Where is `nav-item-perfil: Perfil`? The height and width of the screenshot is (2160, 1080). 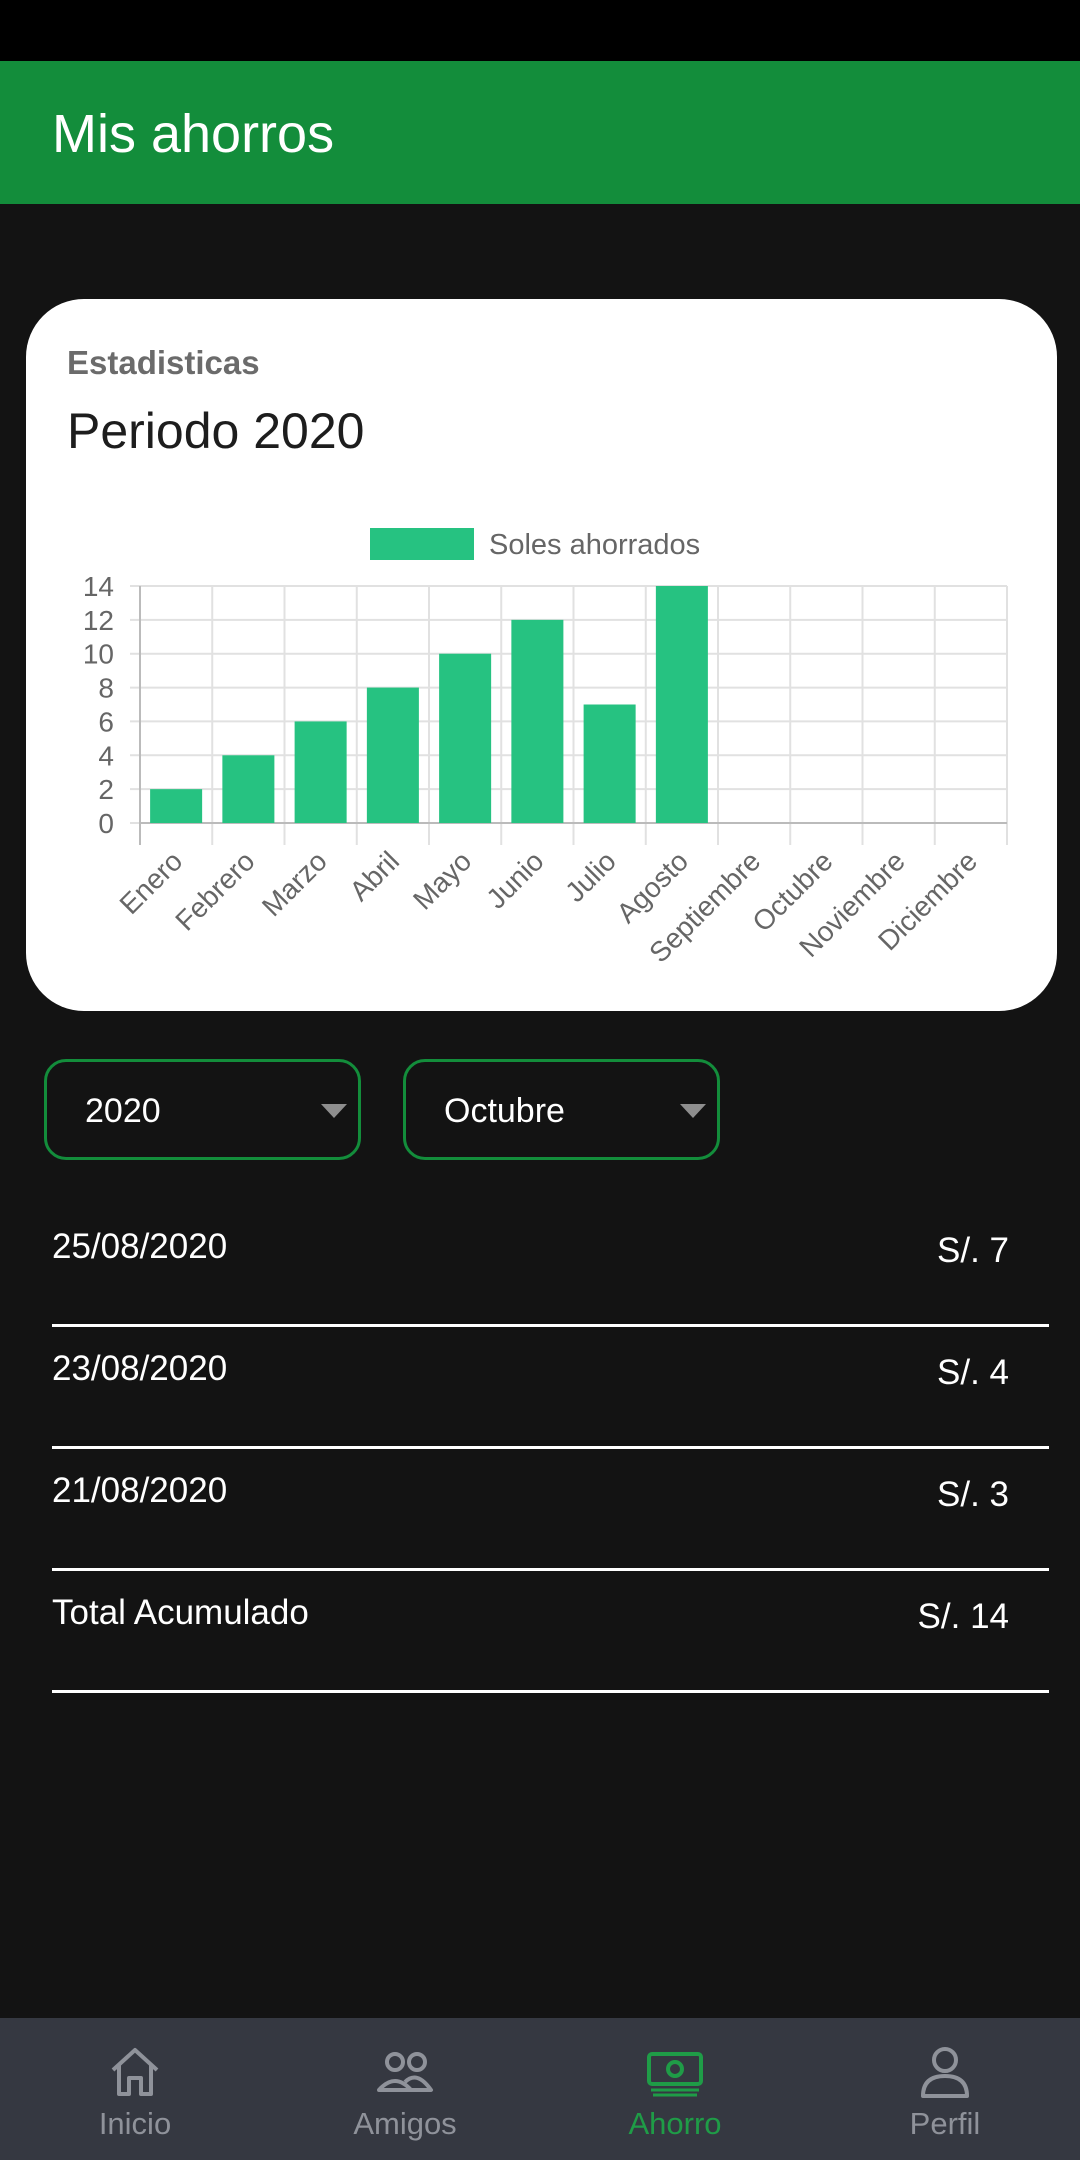 nav-item-perfil: Perfil is located at coordinates (945, 2089).